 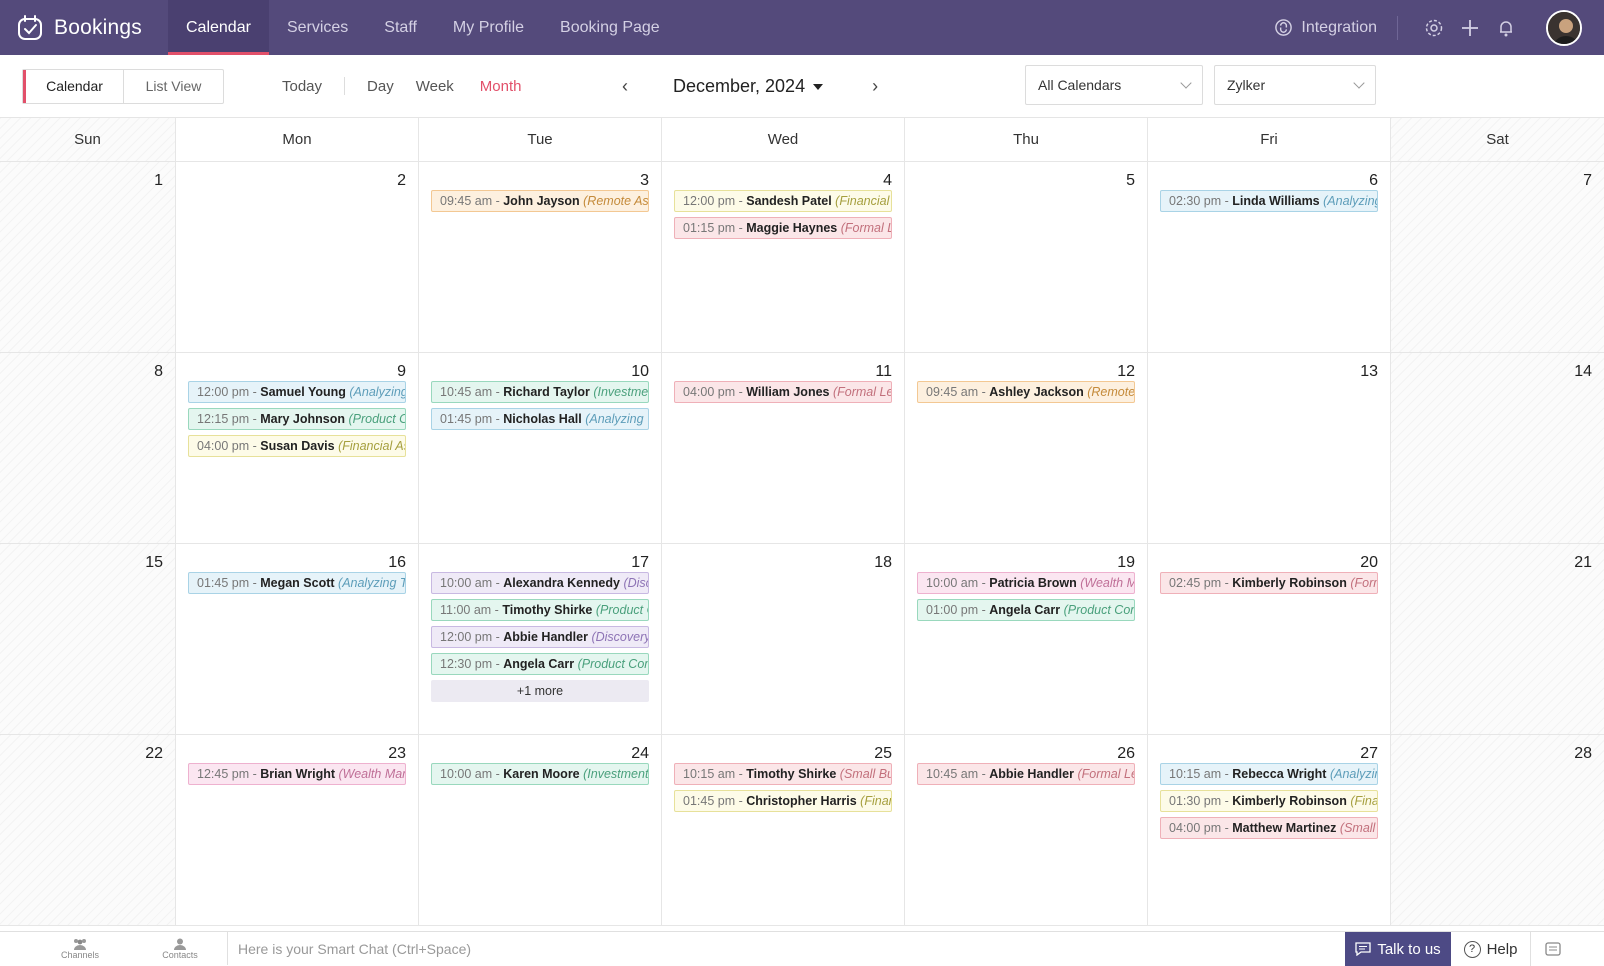 I want to click on appointment-chip: 12:00 pm - Samuel Young (Analyzing, so click(x=297, y=392).